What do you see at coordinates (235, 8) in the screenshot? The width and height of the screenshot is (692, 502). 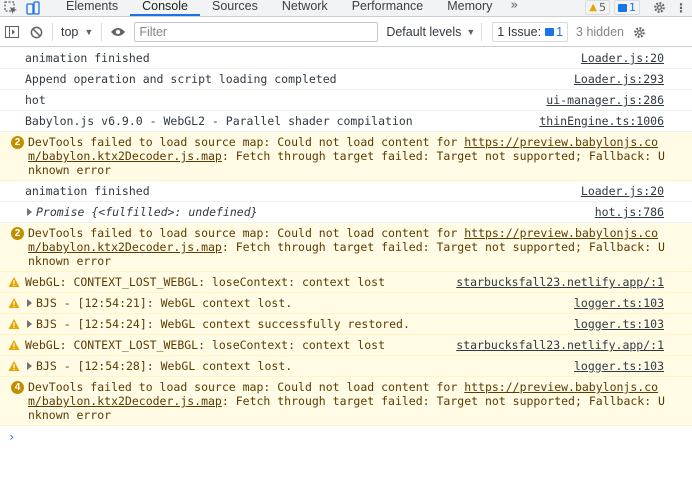 I see `tab-sources: Sources` at bounding box center [235, 8].